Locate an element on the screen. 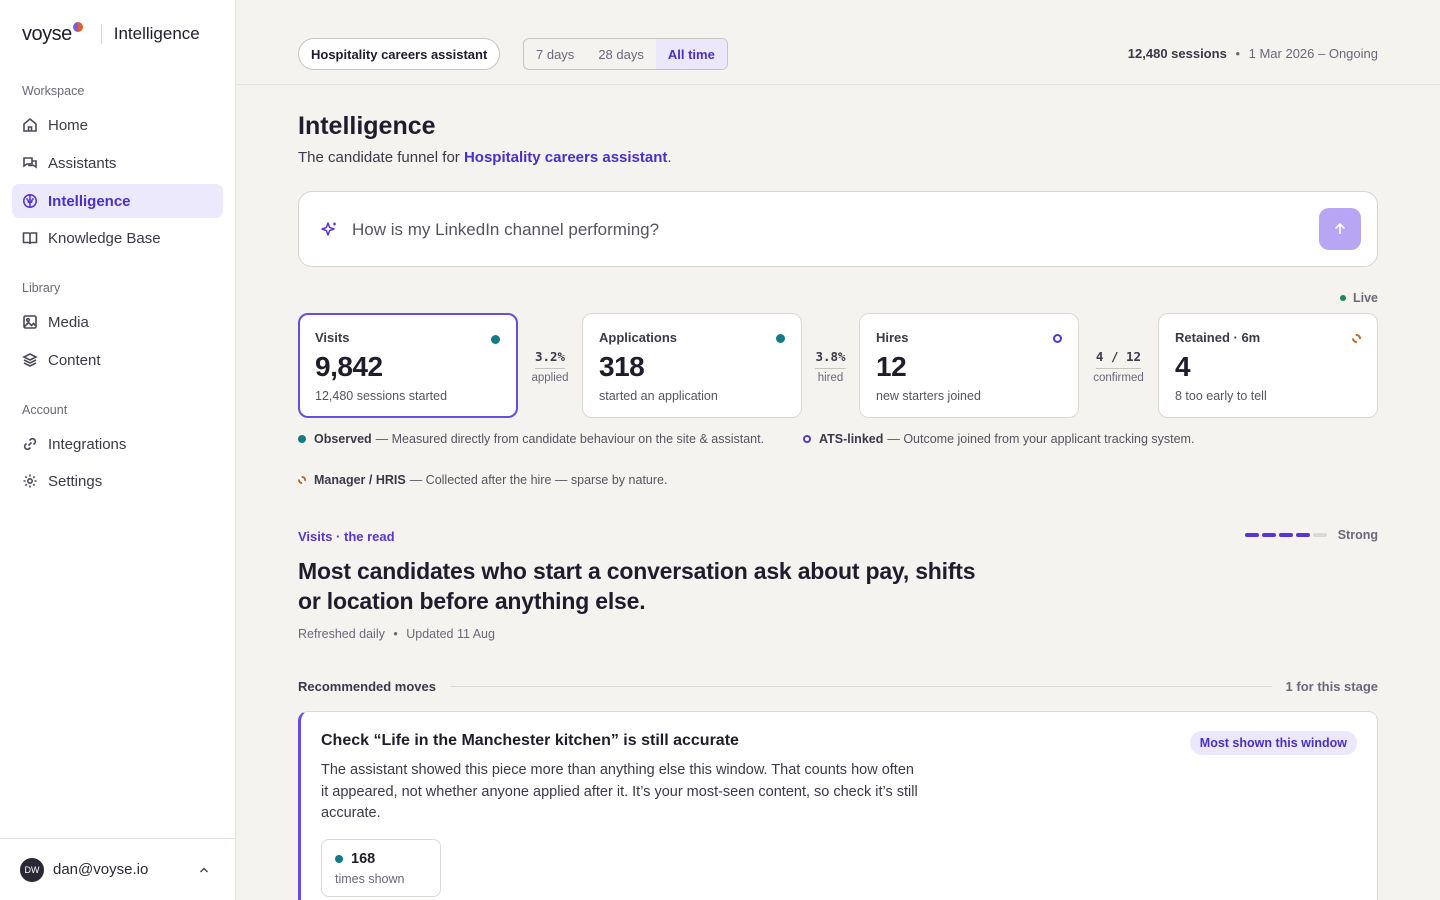 The width and height of the screenshot is (1440, 900). live-label: Live is located at coordinates (1365, 298).